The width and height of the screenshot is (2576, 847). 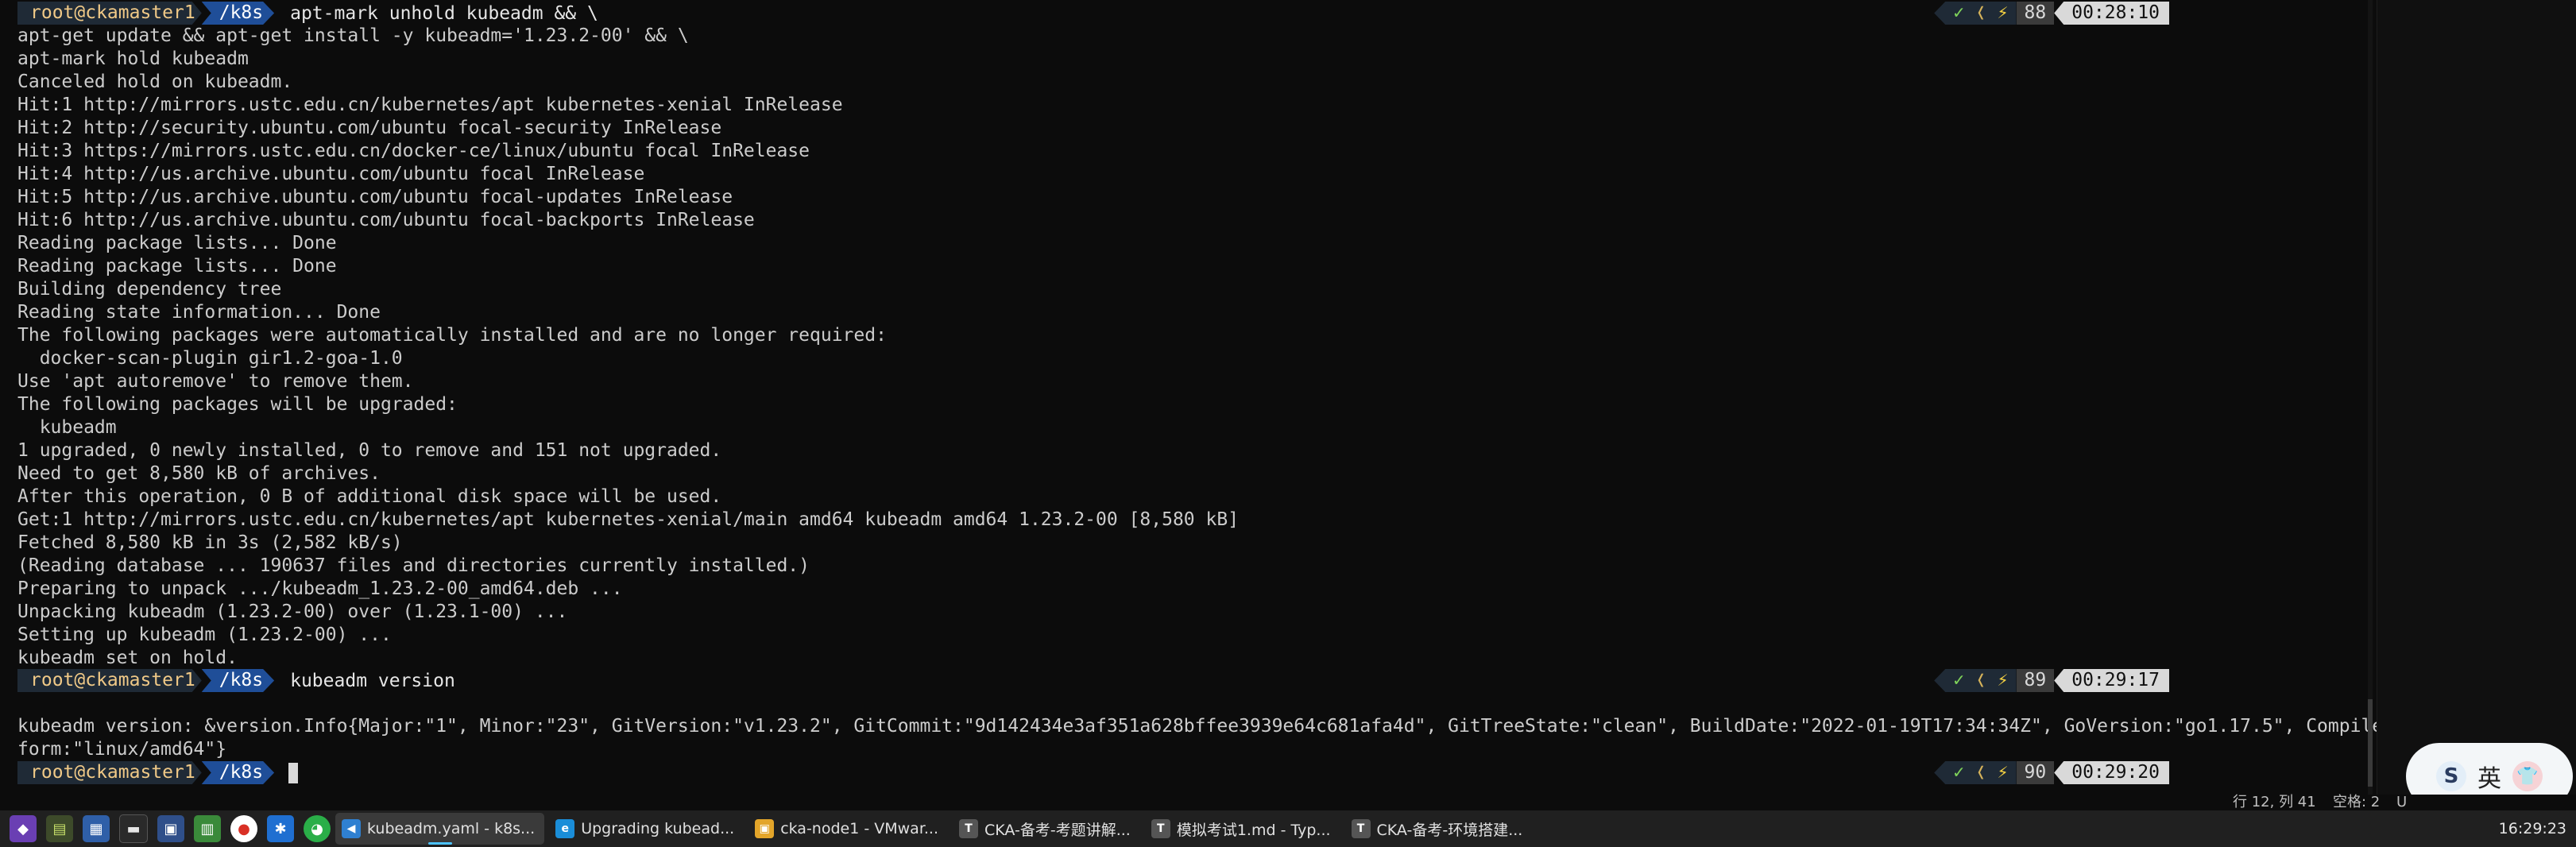 What do you see at coordinates (2401, 802) in the screenshot?
I see `encoding-indicator: U` at bounding box center [2401, 802].